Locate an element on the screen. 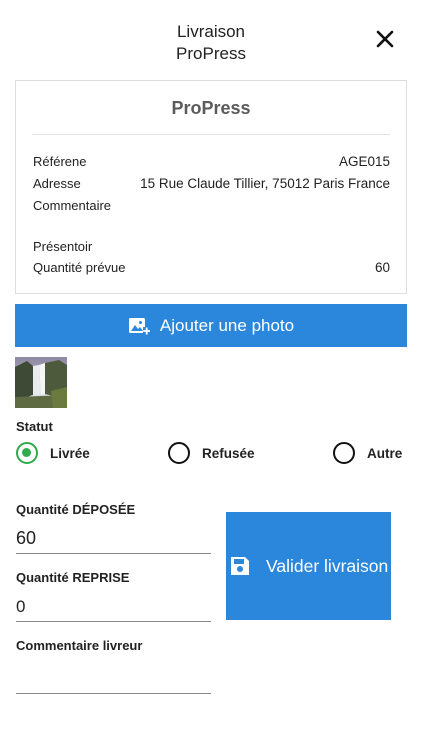 This screenshot has height=750, width=422. comment-label: Commentaire is located at coordinates (72, 205).